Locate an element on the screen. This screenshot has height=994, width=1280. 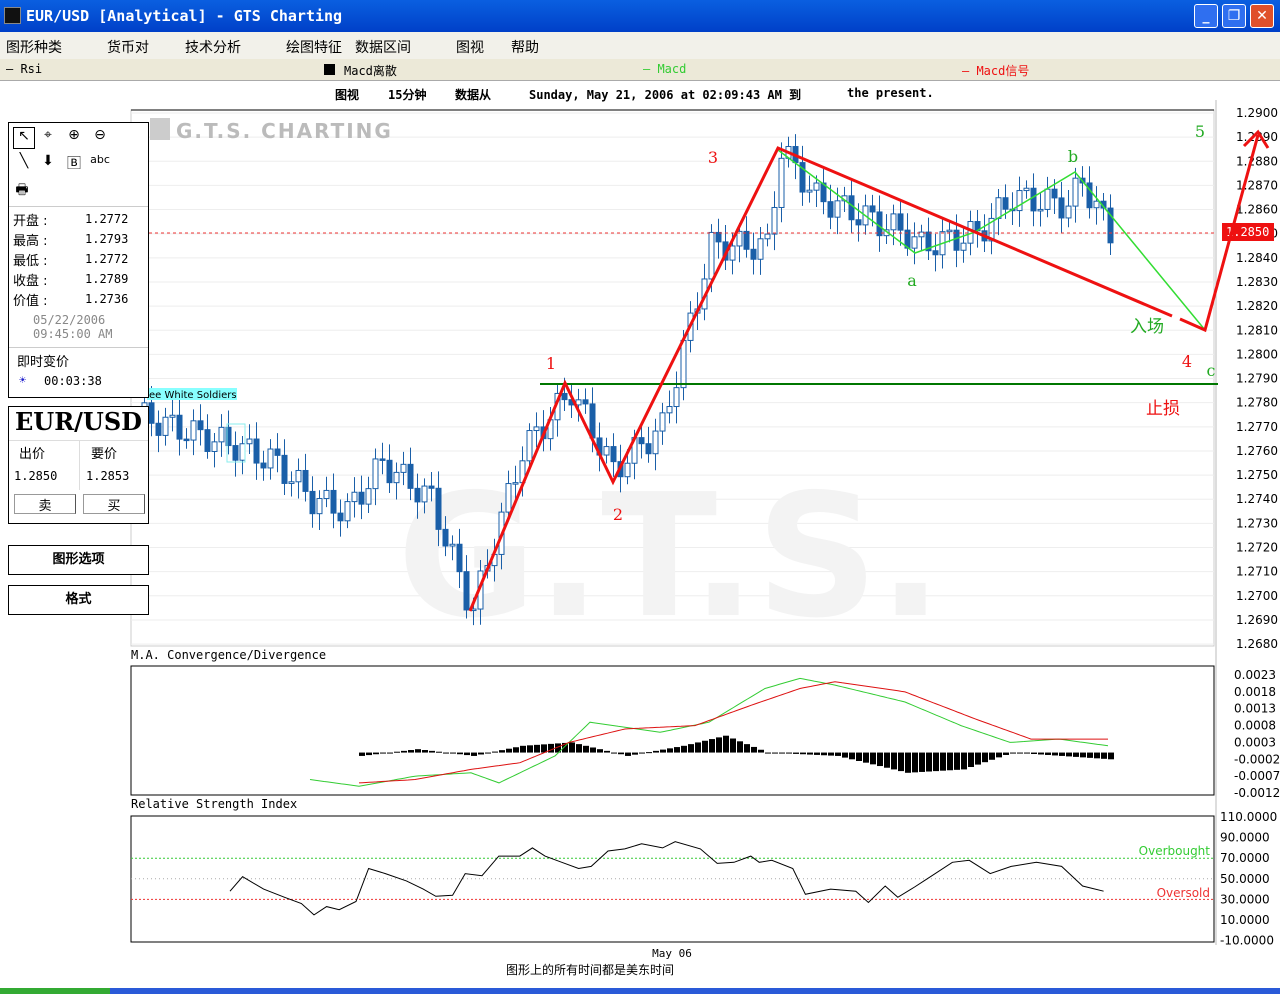
format-button: 格式 is located at coordinates (78, 600).